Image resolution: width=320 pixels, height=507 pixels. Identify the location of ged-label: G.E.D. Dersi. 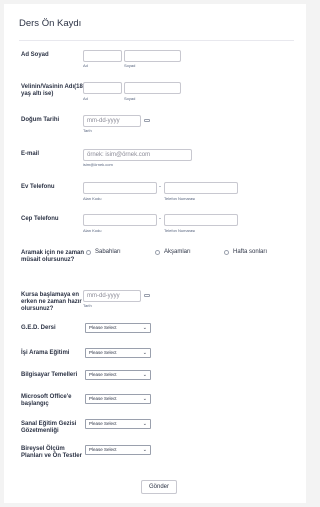
(38, 328).